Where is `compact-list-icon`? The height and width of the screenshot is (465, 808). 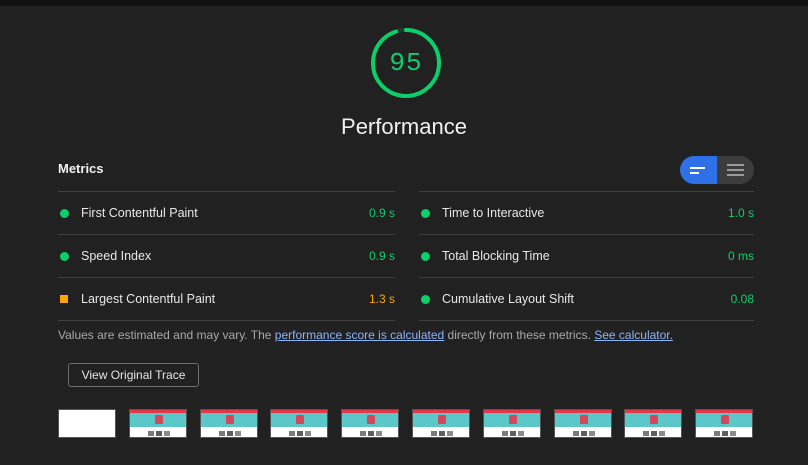 compact-list-icon is located at coordinates (698, 170).